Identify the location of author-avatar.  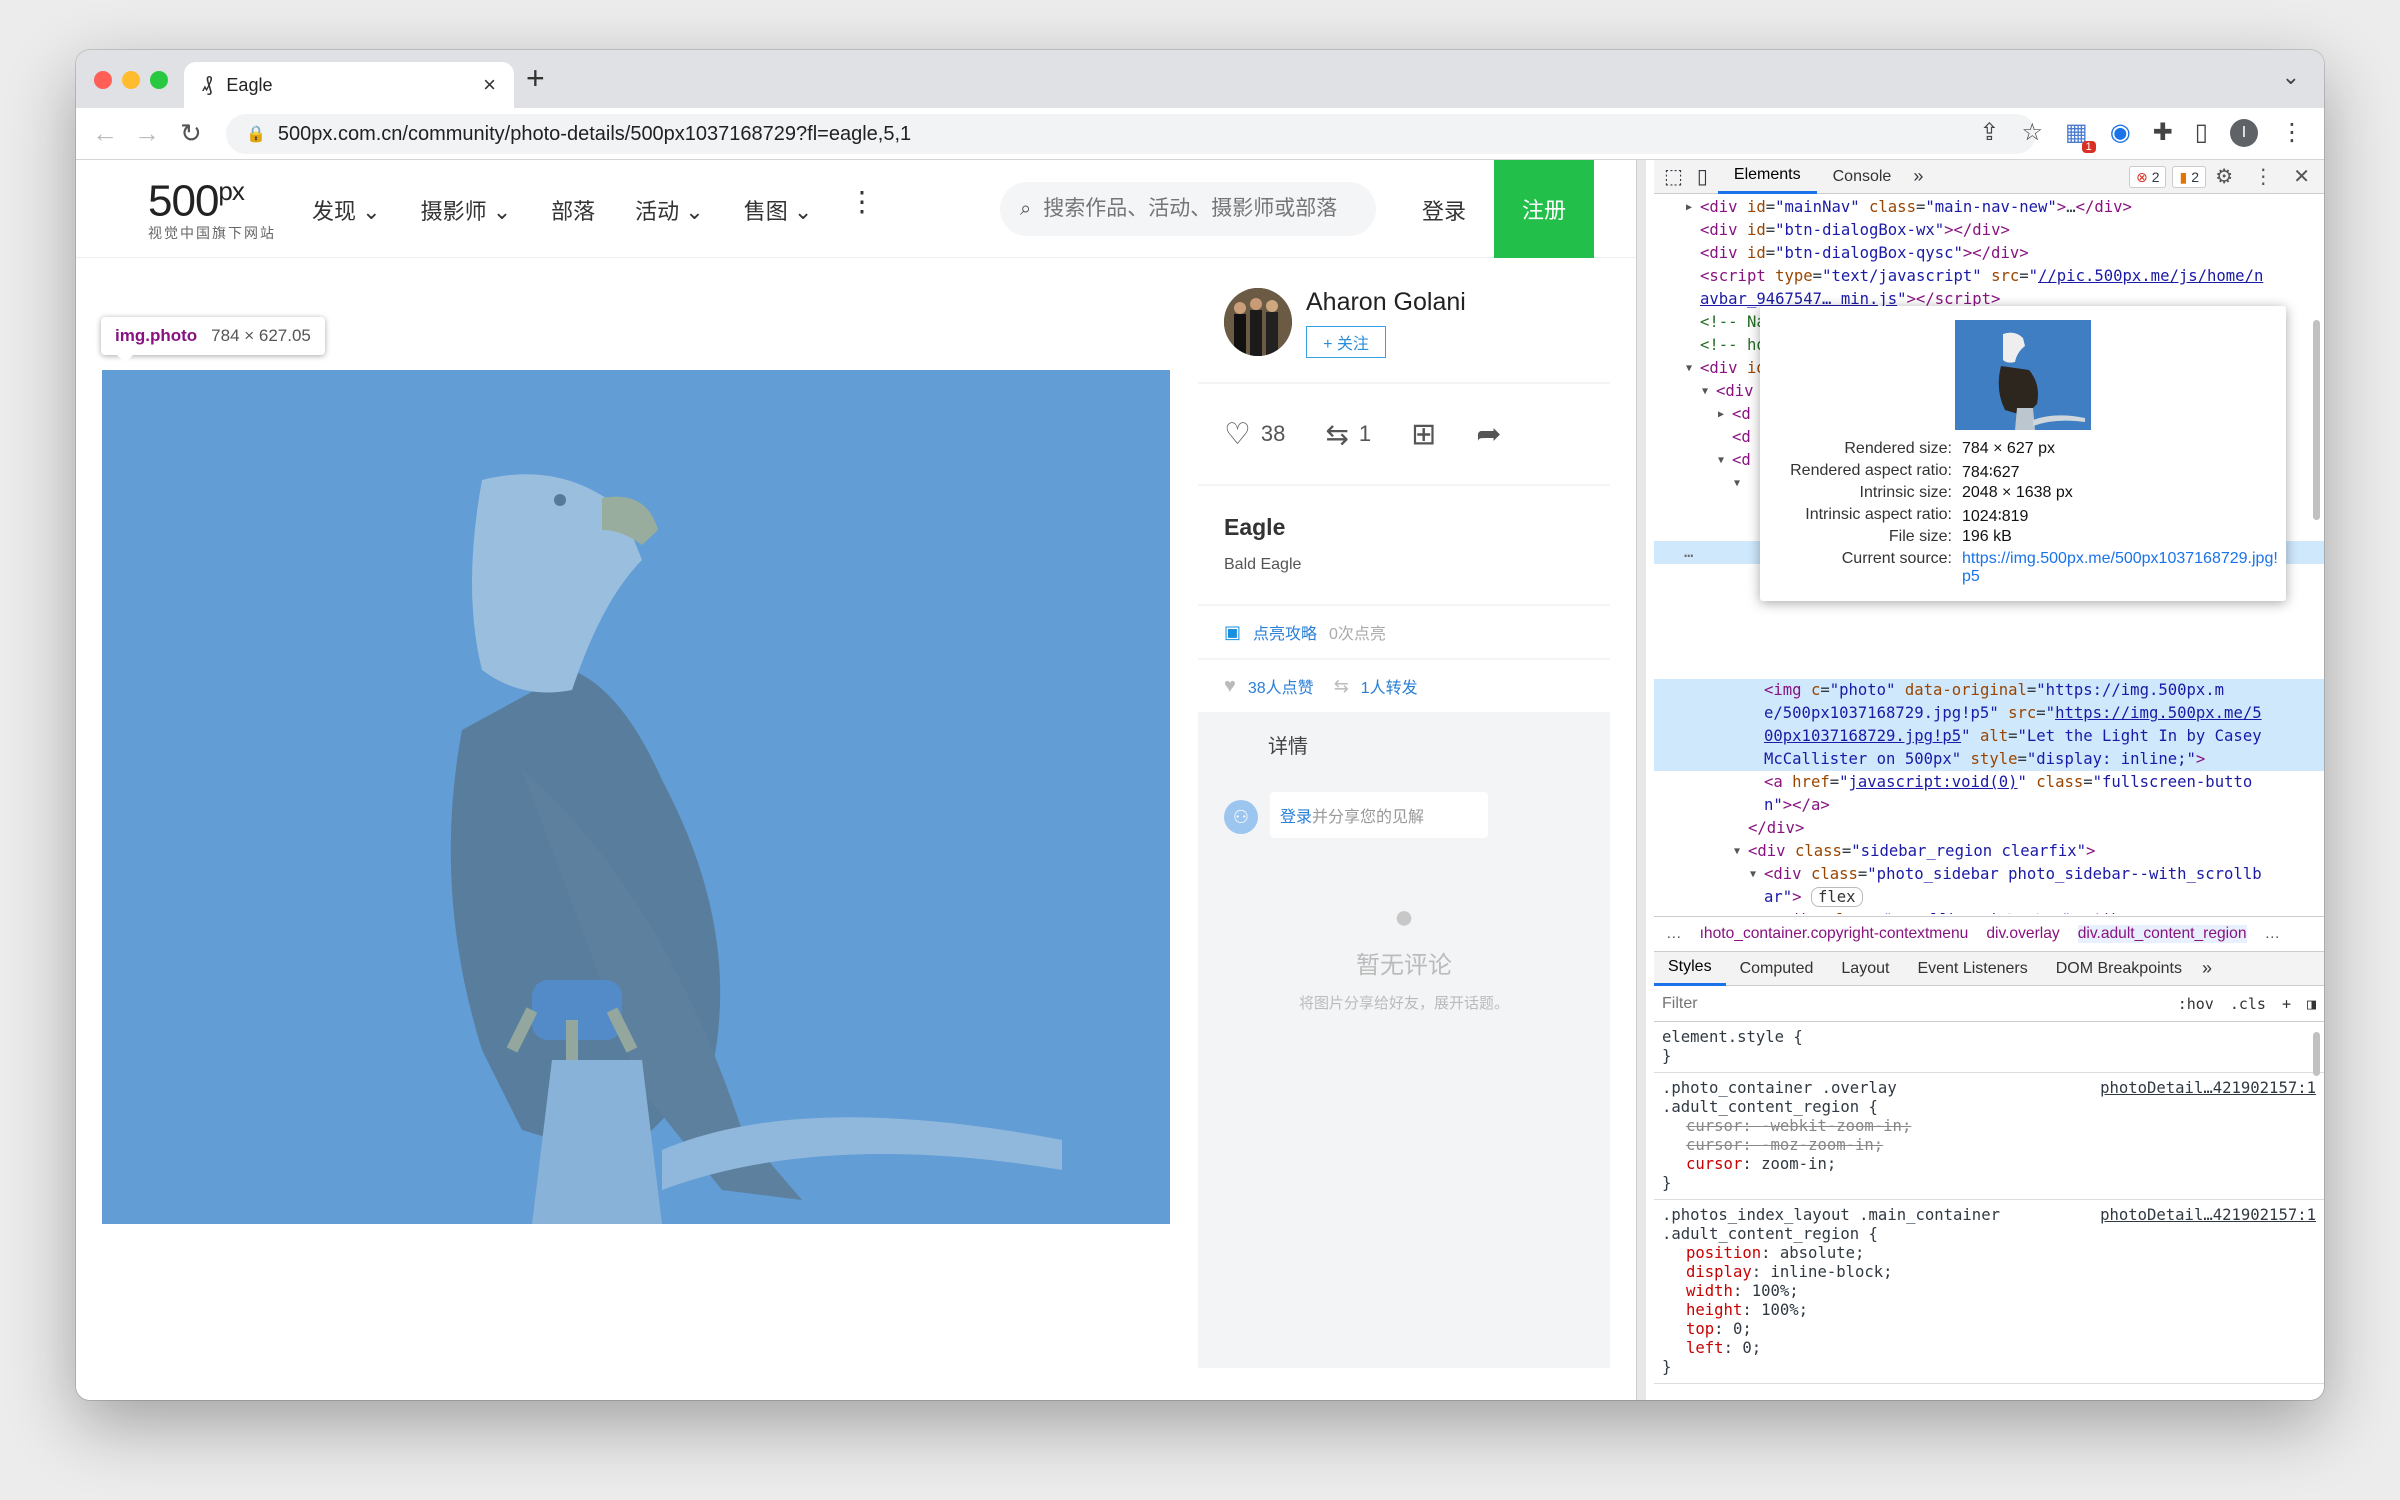
(1258, 322).